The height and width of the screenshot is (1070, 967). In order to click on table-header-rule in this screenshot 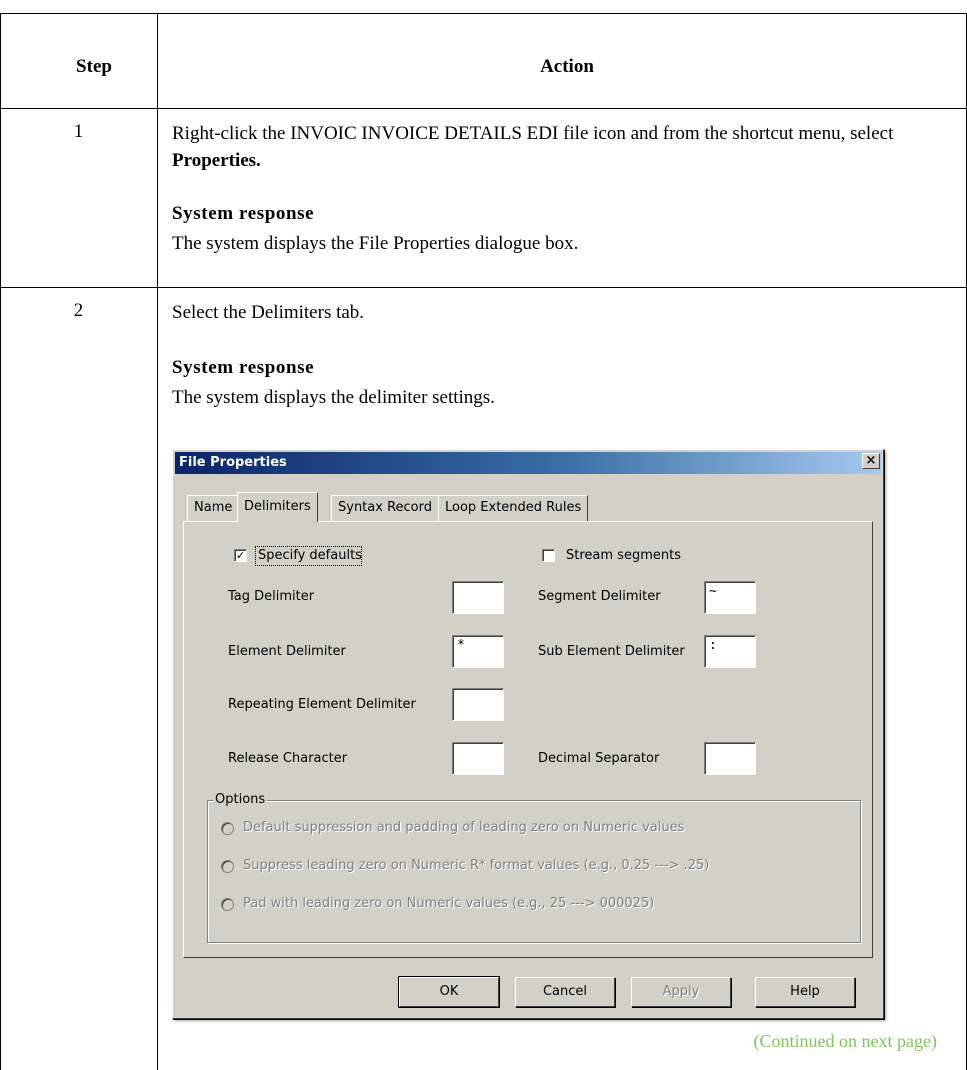, I will do `click(483, 108)`.